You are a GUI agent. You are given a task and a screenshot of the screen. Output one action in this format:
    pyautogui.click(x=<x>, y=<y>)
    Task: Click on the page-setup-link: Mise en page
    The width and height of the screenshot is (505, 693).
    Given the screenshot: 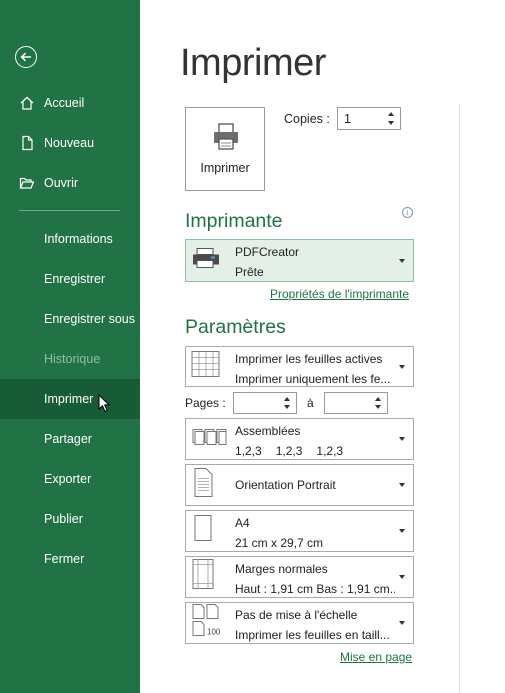 What is the action you would take?
    pyautogui.click(x=376, y=657)
    